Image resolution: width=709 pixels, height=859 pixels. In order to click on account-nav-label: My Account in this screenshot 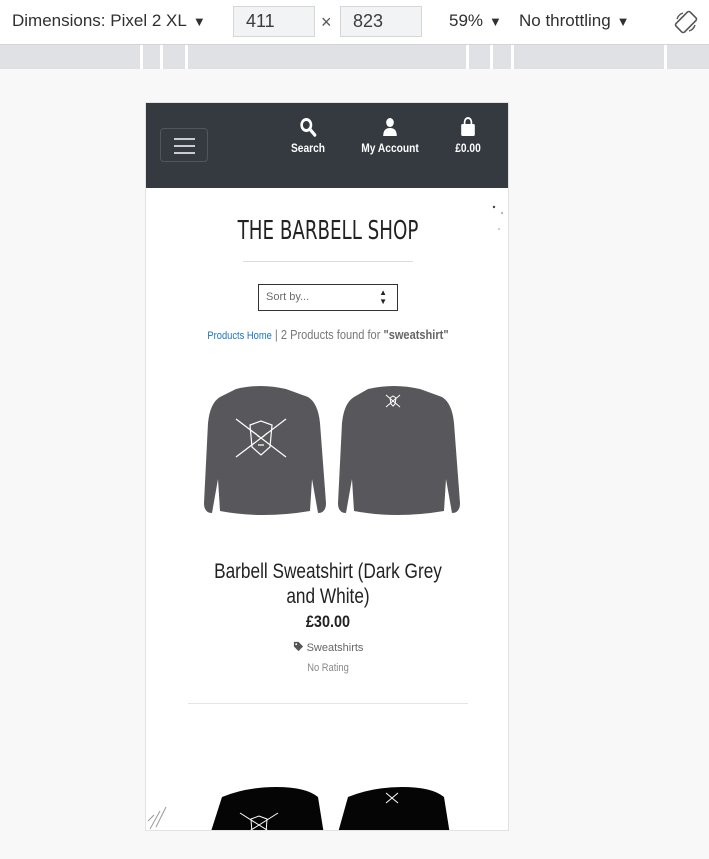, I will do `click(390, 148)`.